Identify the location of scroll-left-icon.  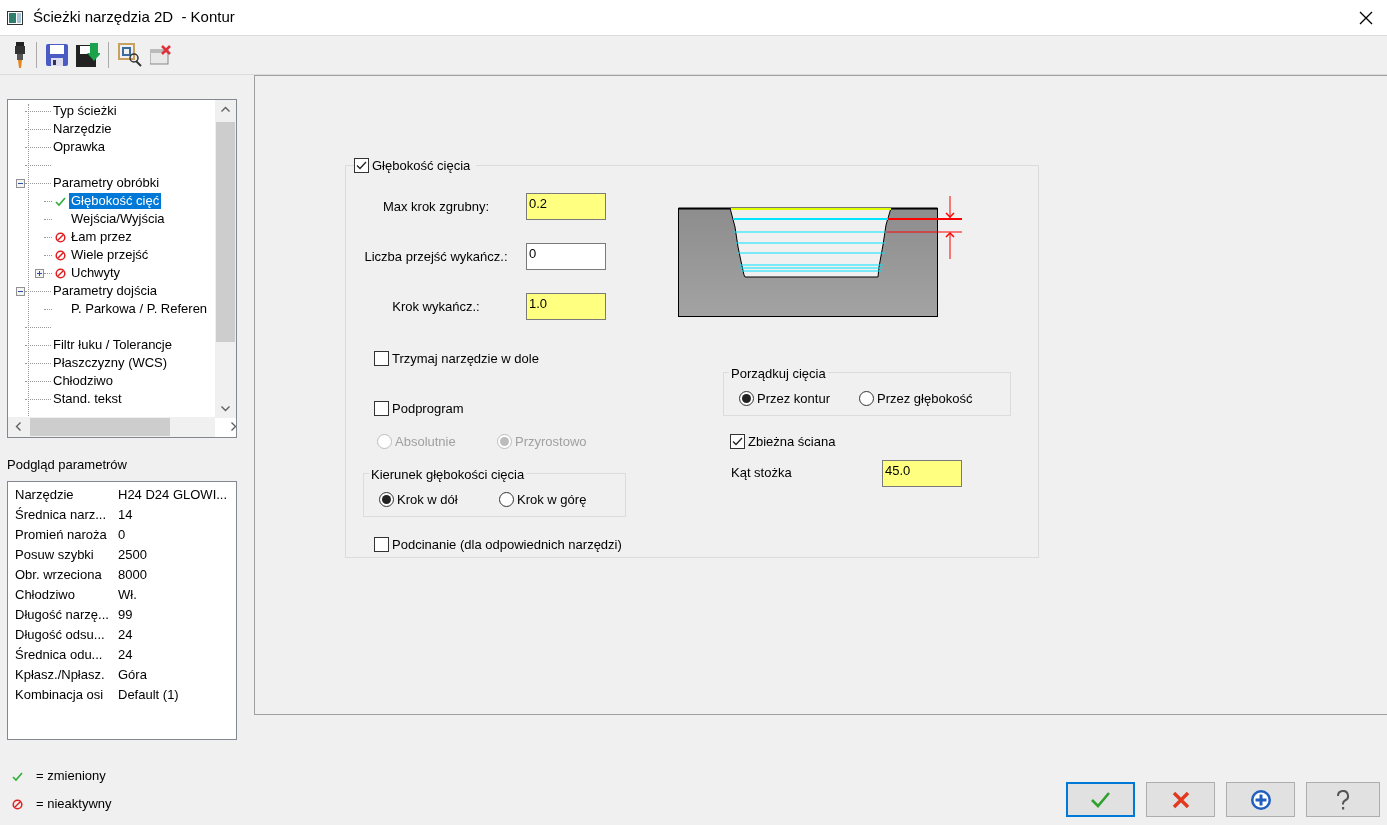
(18, 427).